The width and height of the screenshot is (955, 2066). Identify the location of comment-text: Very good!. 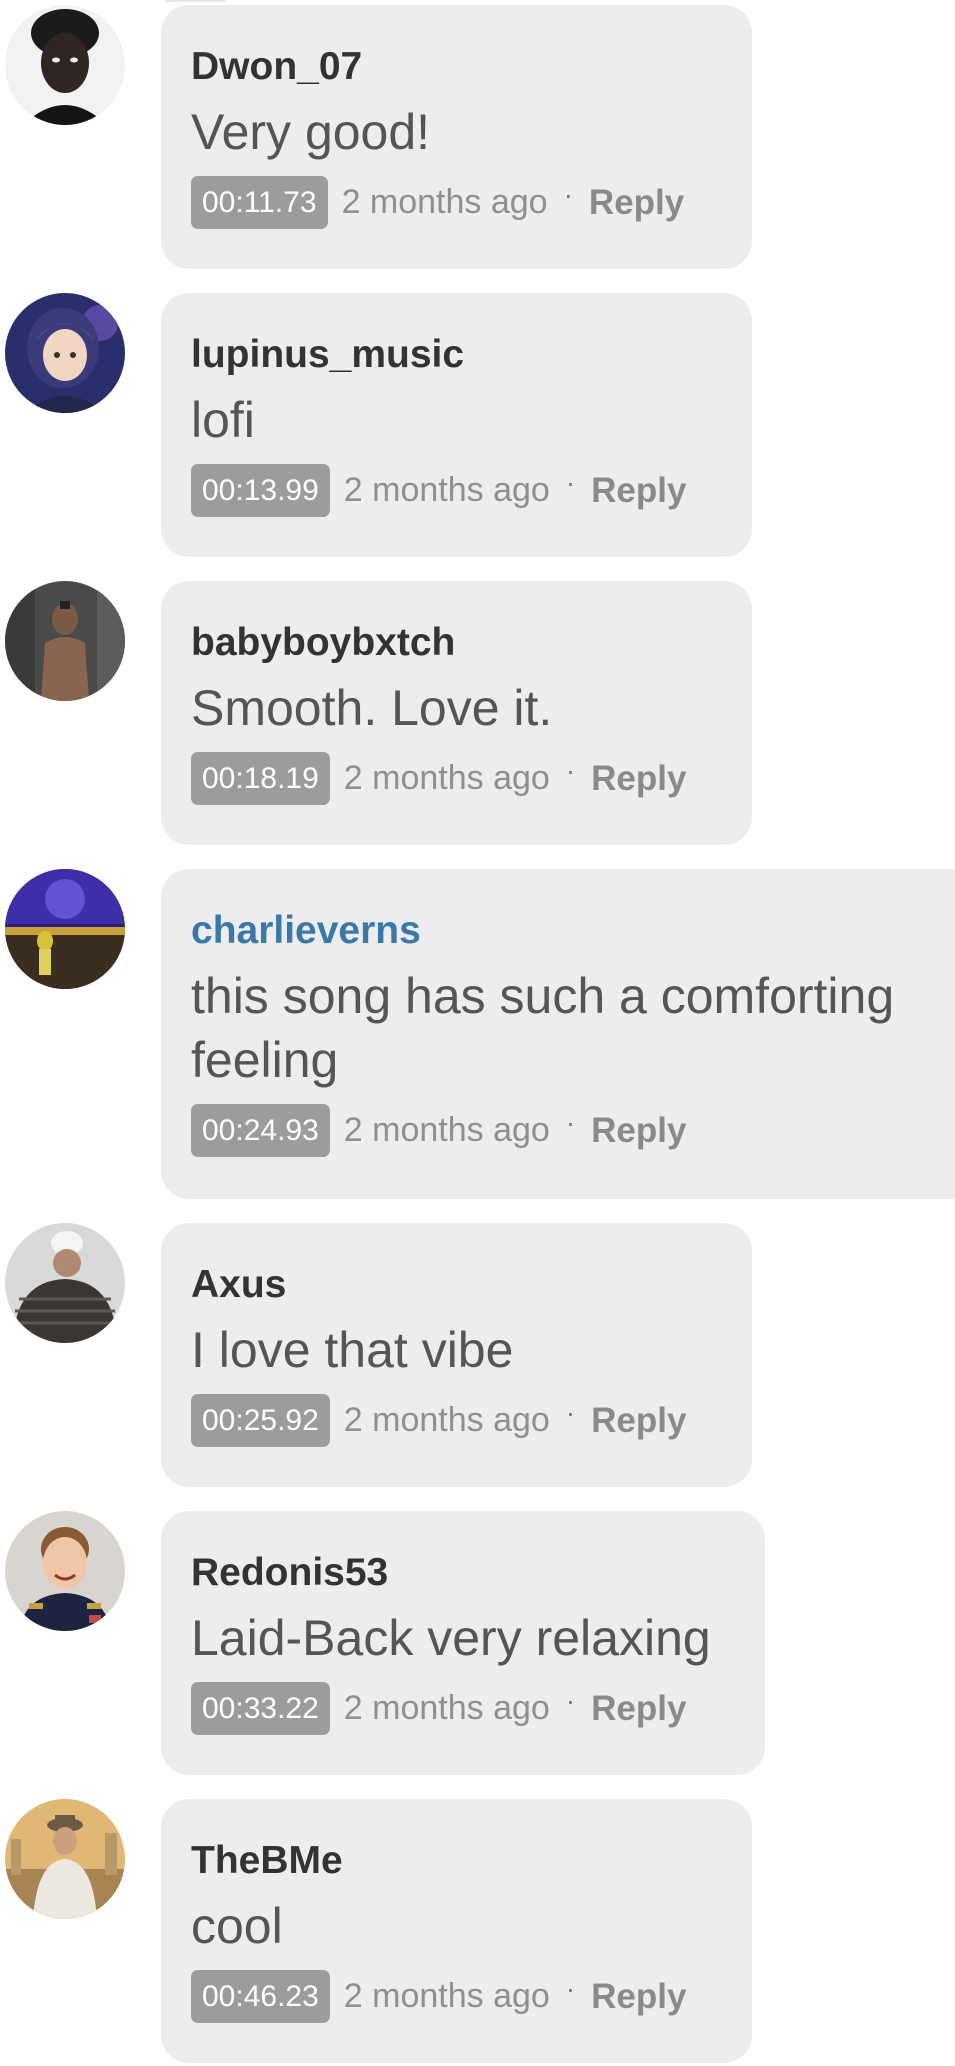
(311, 132).